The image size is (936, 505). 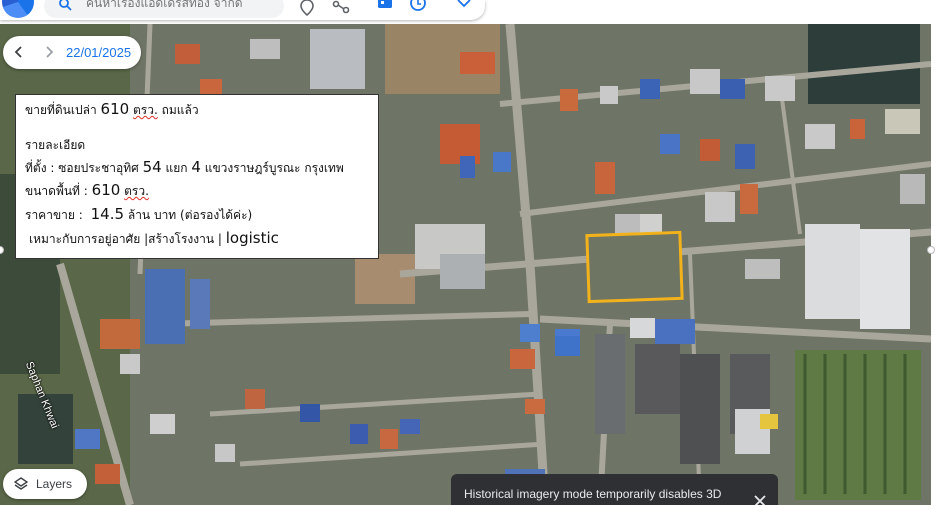 I want to click on layers-button: Layers, so click(x=45, y=484).